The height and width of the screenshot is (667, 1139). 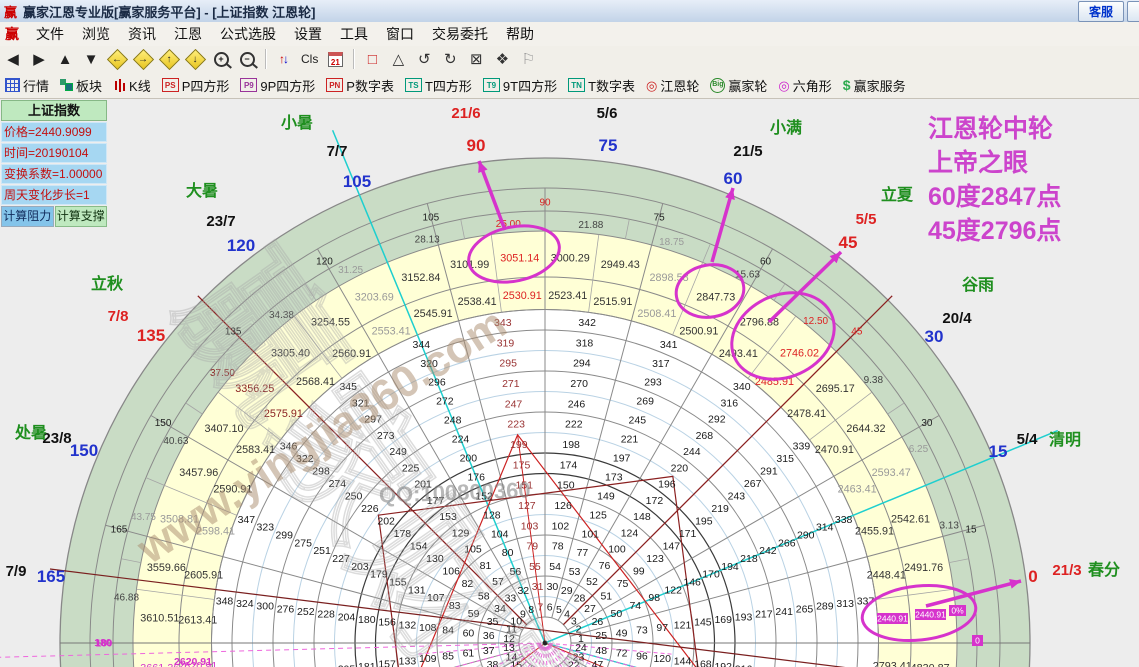 I want to click on partial-button, so click(x=1133, y=11).